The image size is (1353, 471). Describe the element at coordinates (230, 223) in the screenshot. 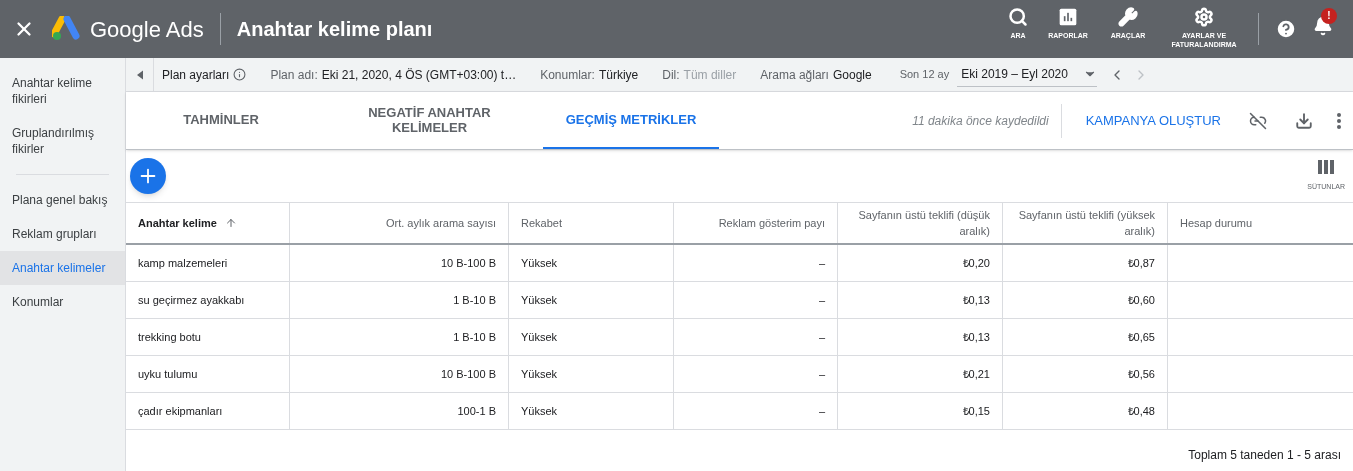

I see `sort-arrow-icon` at that location.